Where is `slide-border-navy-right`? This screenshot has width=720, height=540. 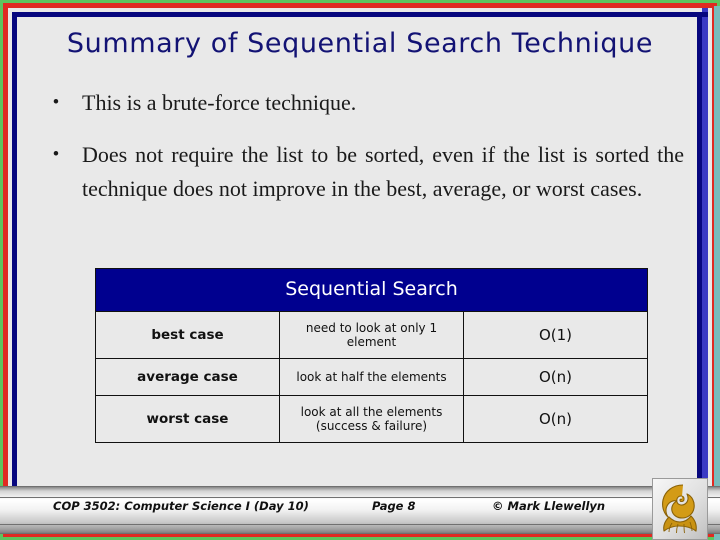
slide-border-navy-right is located at coordinates (699, 270).